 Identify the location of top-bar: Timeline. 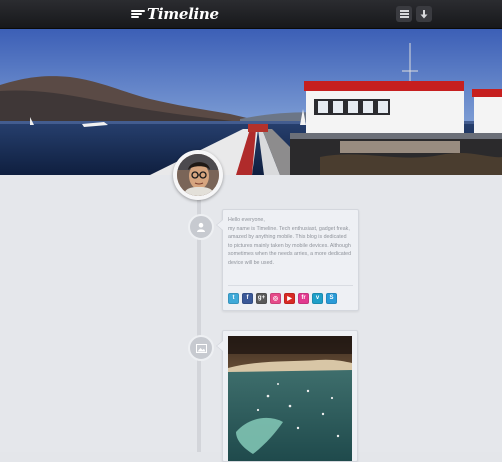
(251, 14).